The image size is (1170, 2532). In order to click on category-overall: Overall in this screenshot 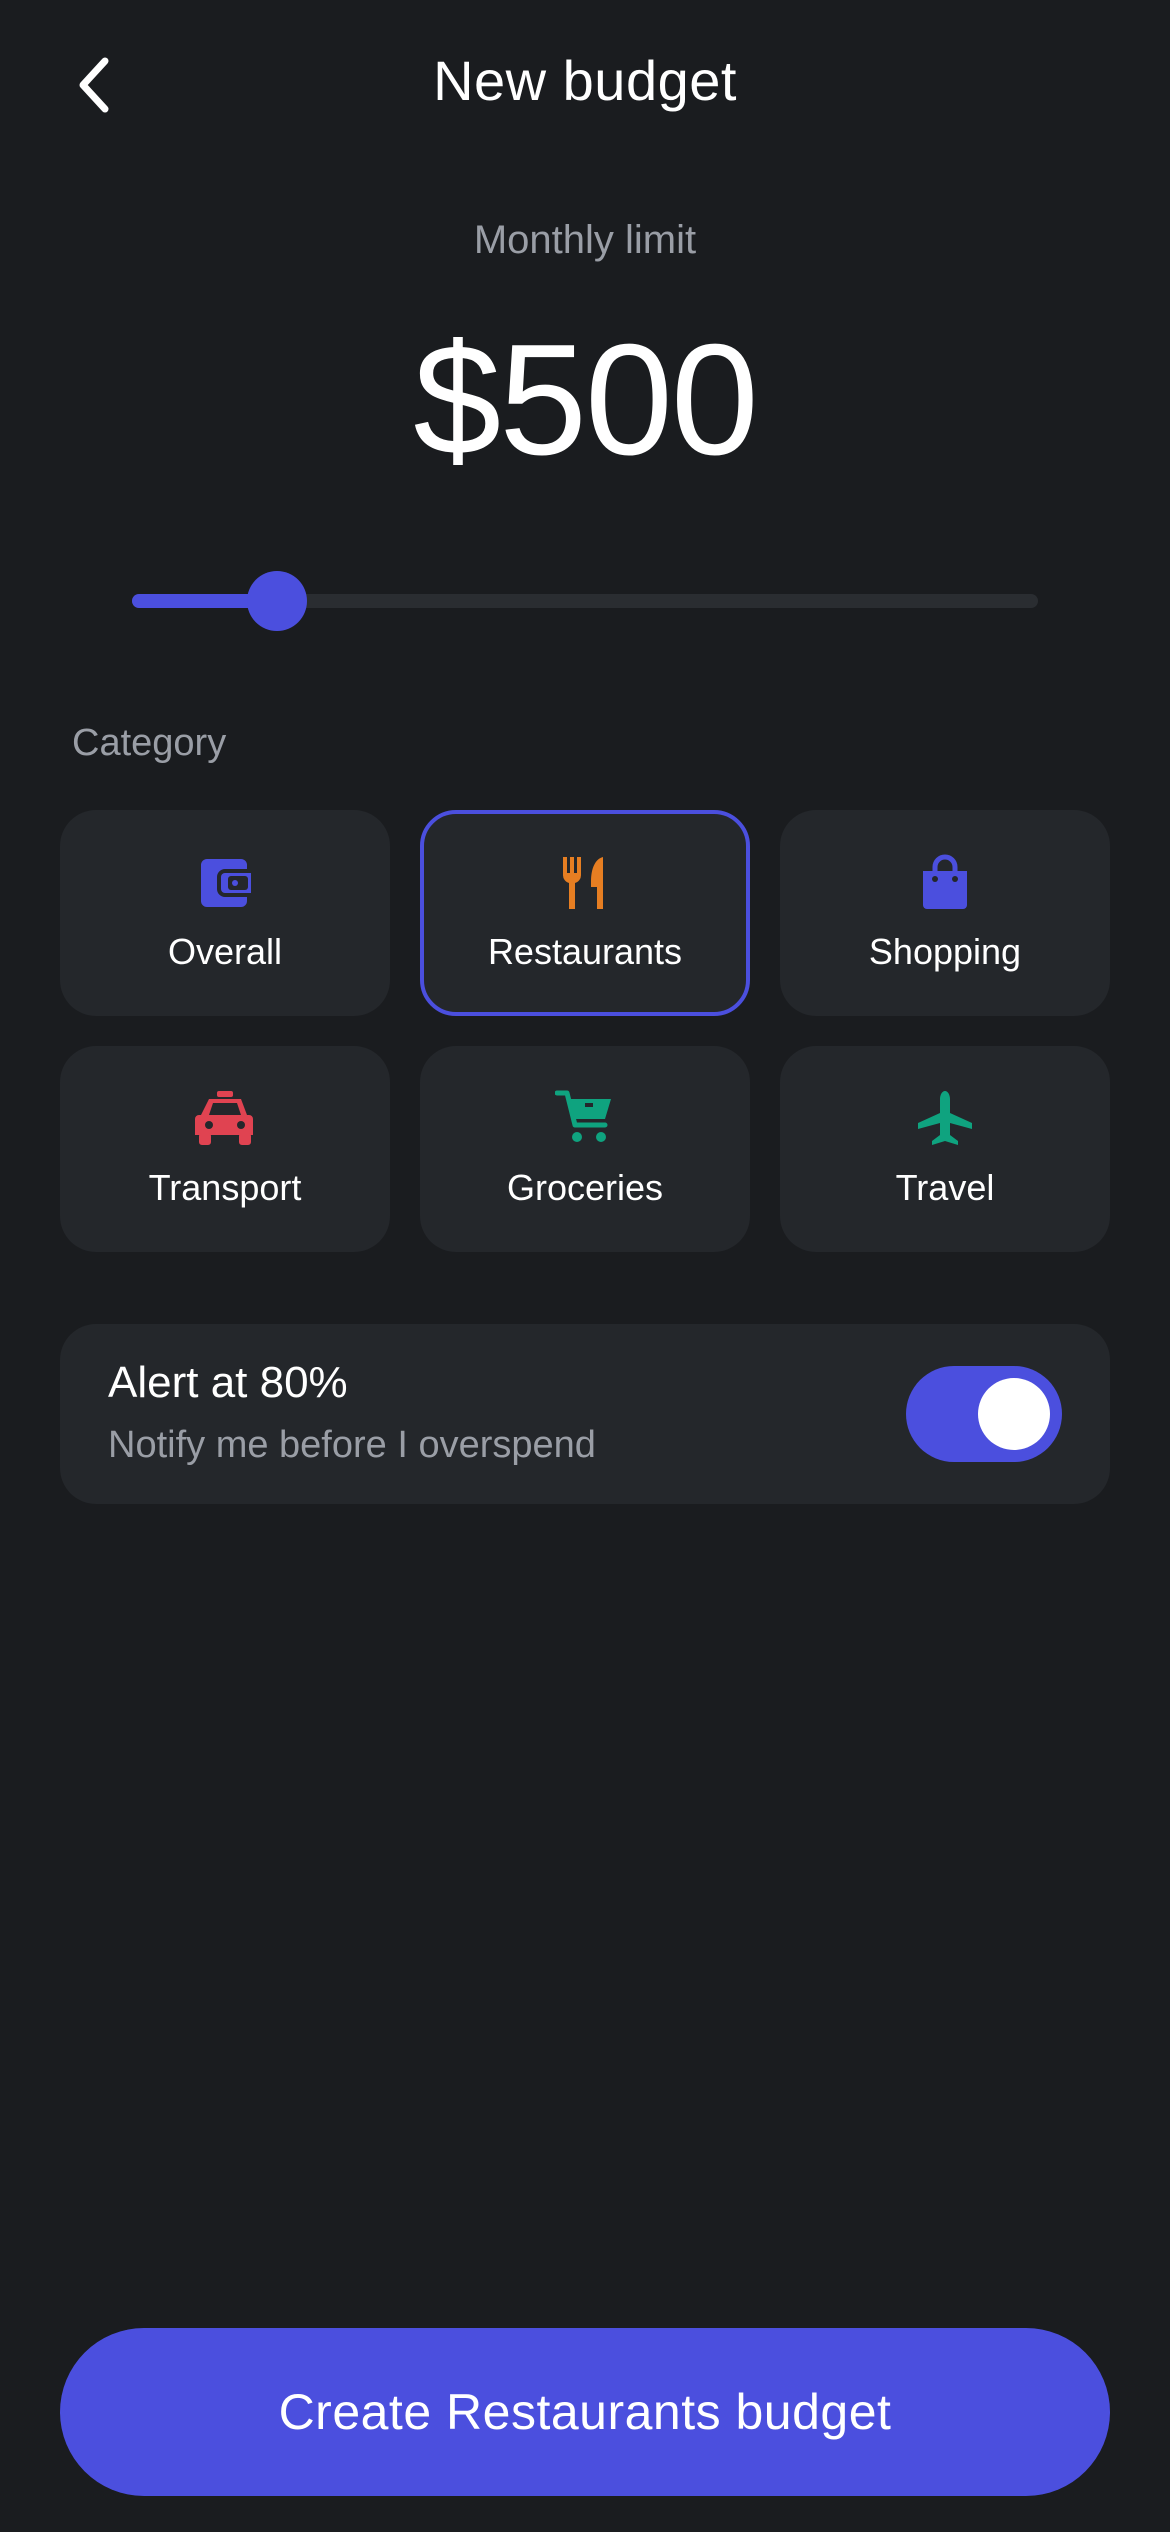, I will do `click(225, 913)`.